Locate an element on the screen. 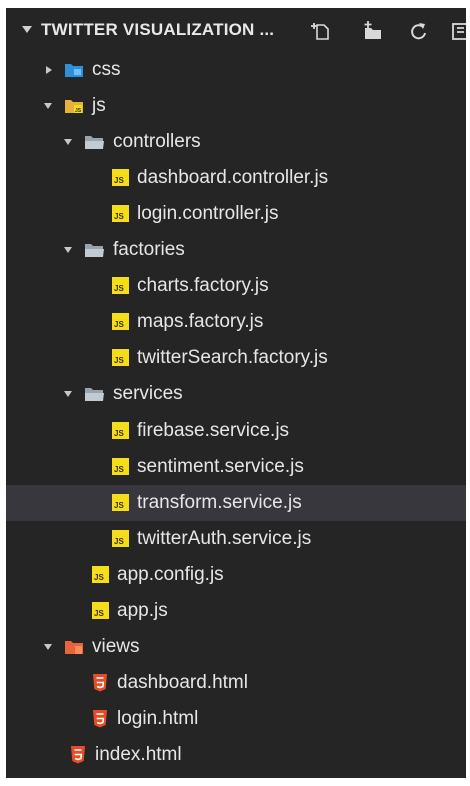 This screenshot has height=786, width=470. tree-file-row: JS charts.factory.js is located at coordinates (236, 286).